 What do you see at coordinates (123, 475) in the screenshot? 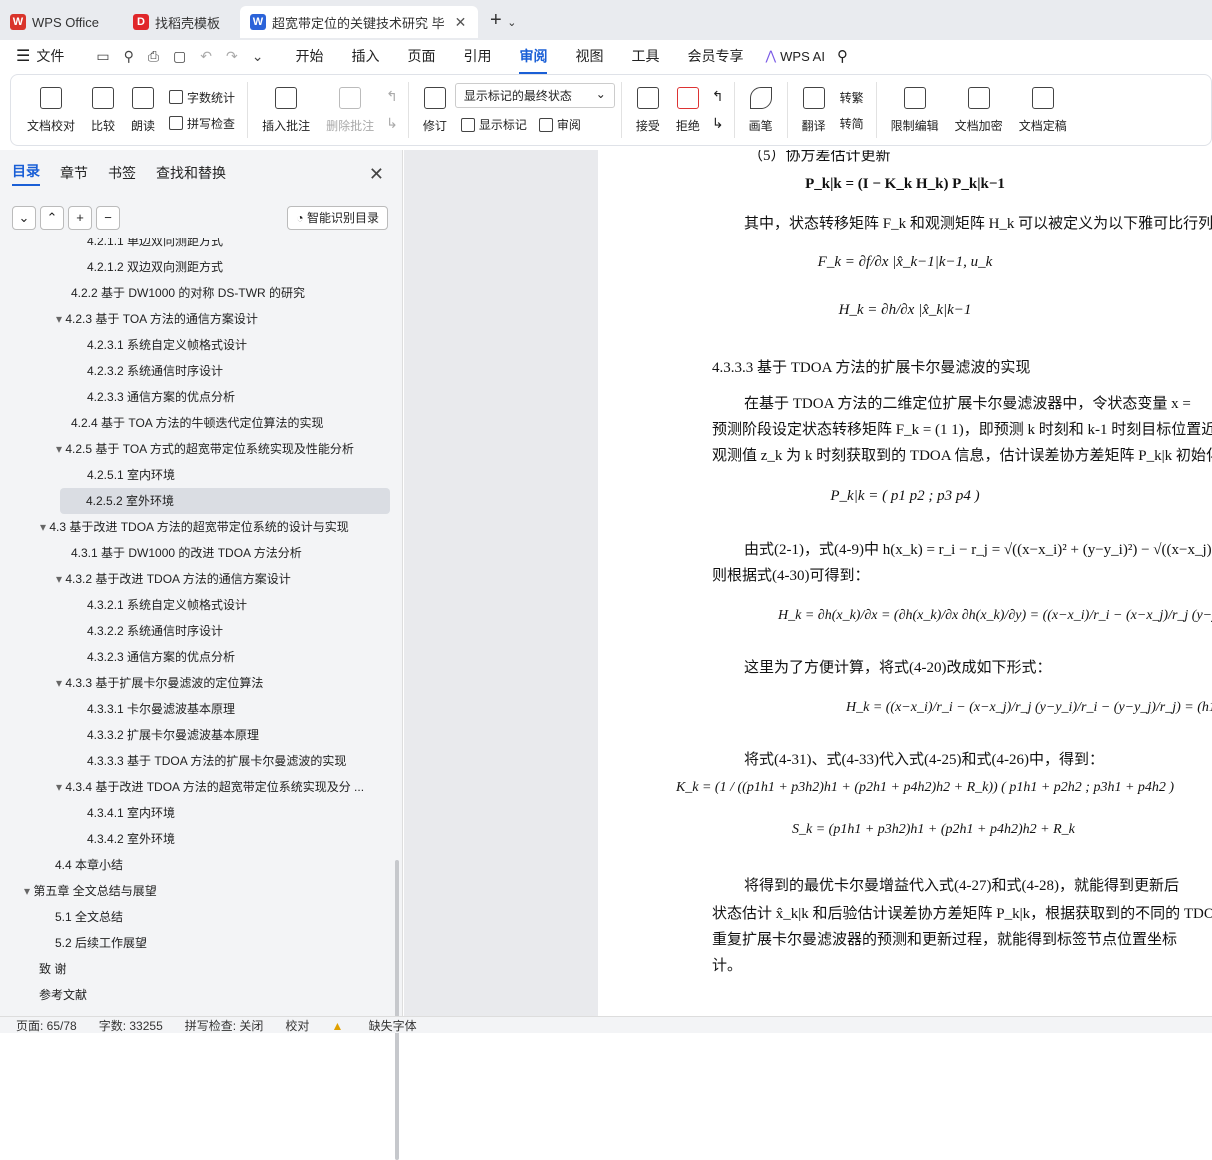
I see `toc-item: 4.2.5.1 室内环境` at bounding box center [123, 475].